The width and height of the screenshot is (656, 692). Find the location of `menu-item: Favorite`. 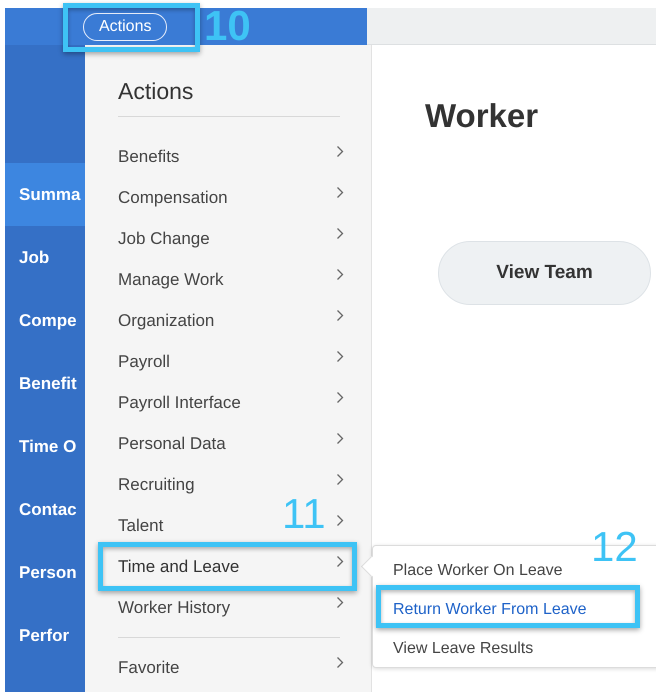

menu-item: Favorite is located at coordinates (149, 668).